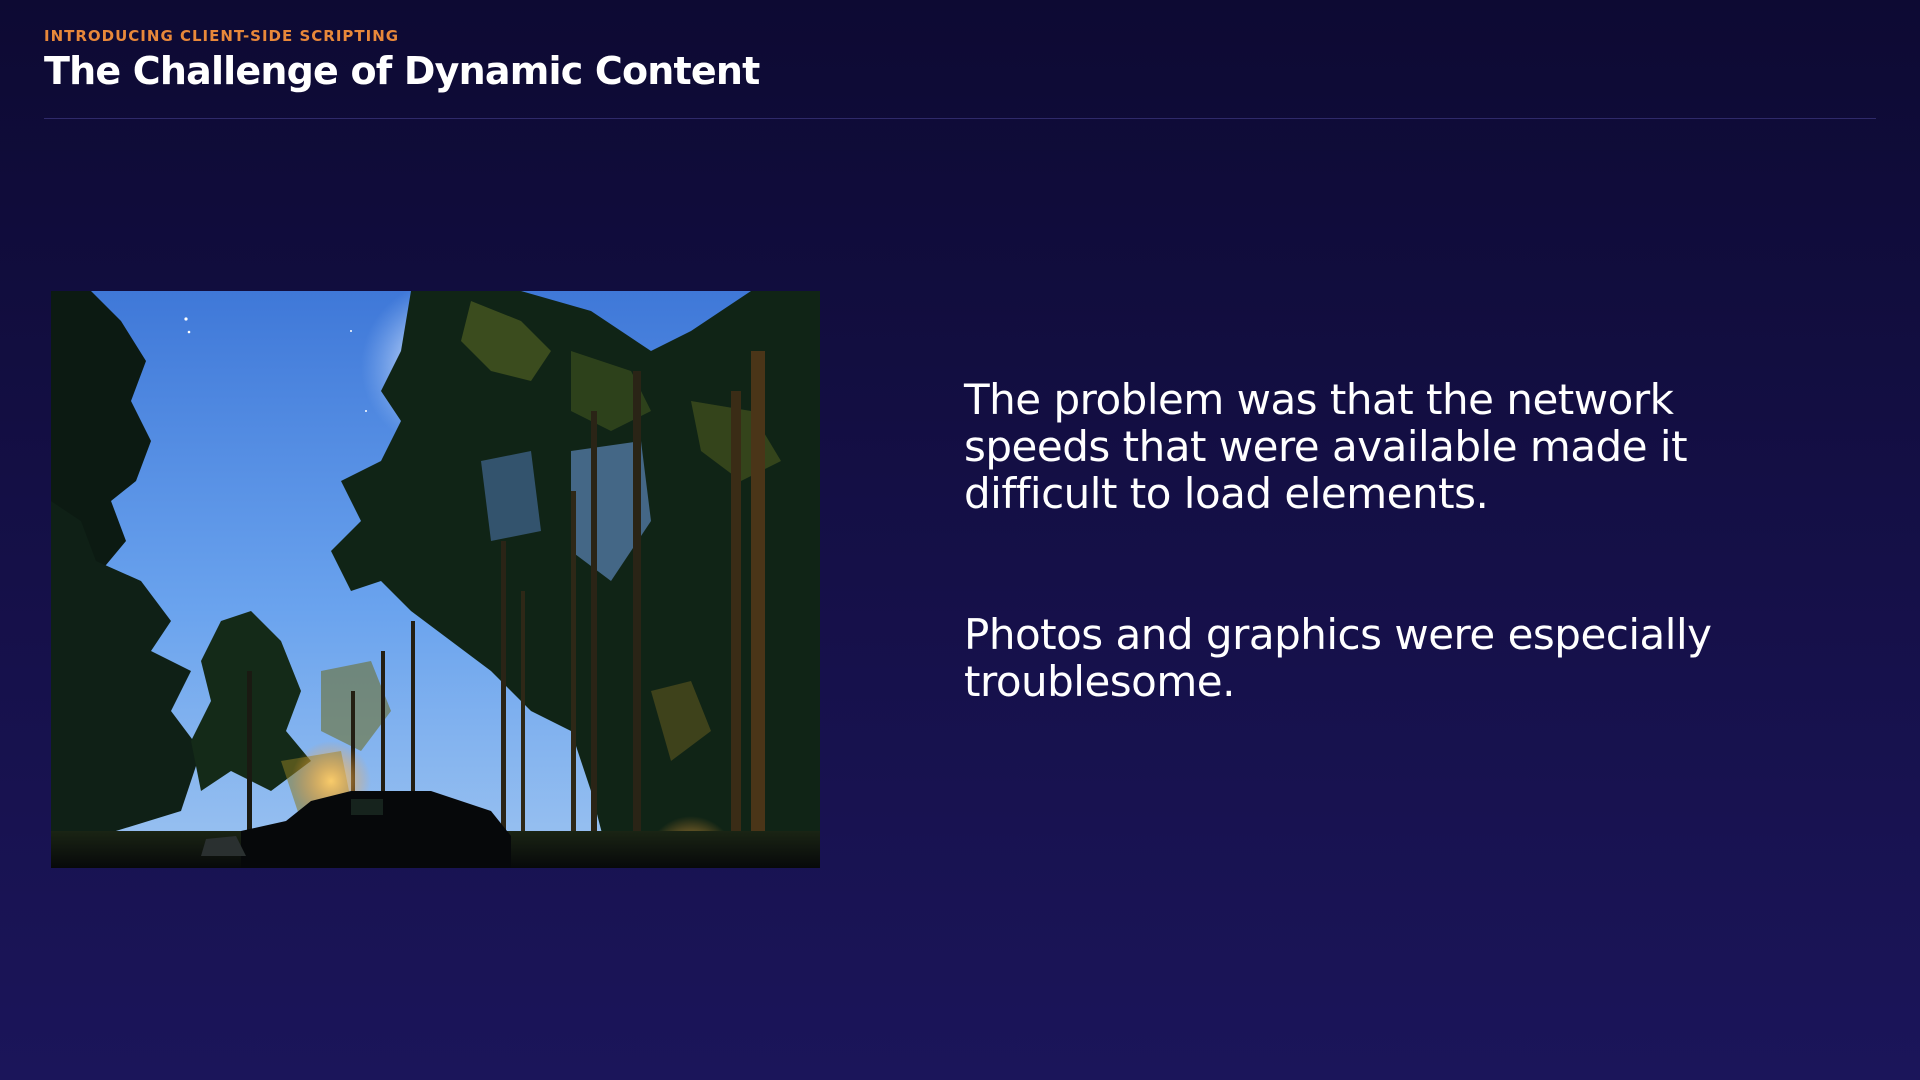 Image resolution: width=1920 pixels, height=1080 pixels. I want to click on header-divider, so click(960, 118).